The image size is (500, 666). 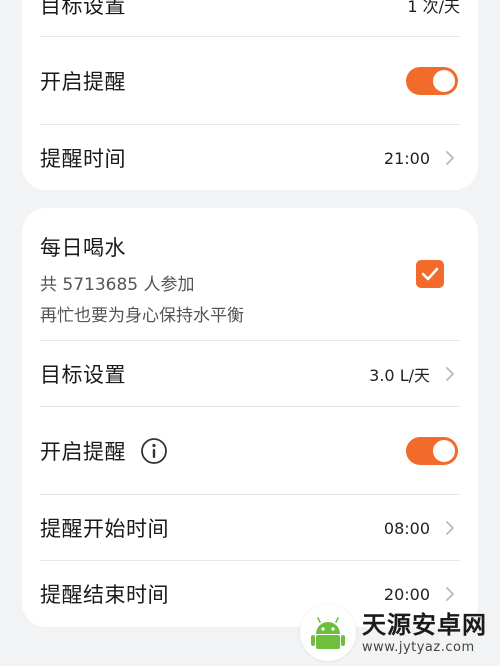 What do you see at coordinates (83, 159) in the screenshot?
I see `reminder-time-label: 提醒时间` at bounding box center [83, 159].